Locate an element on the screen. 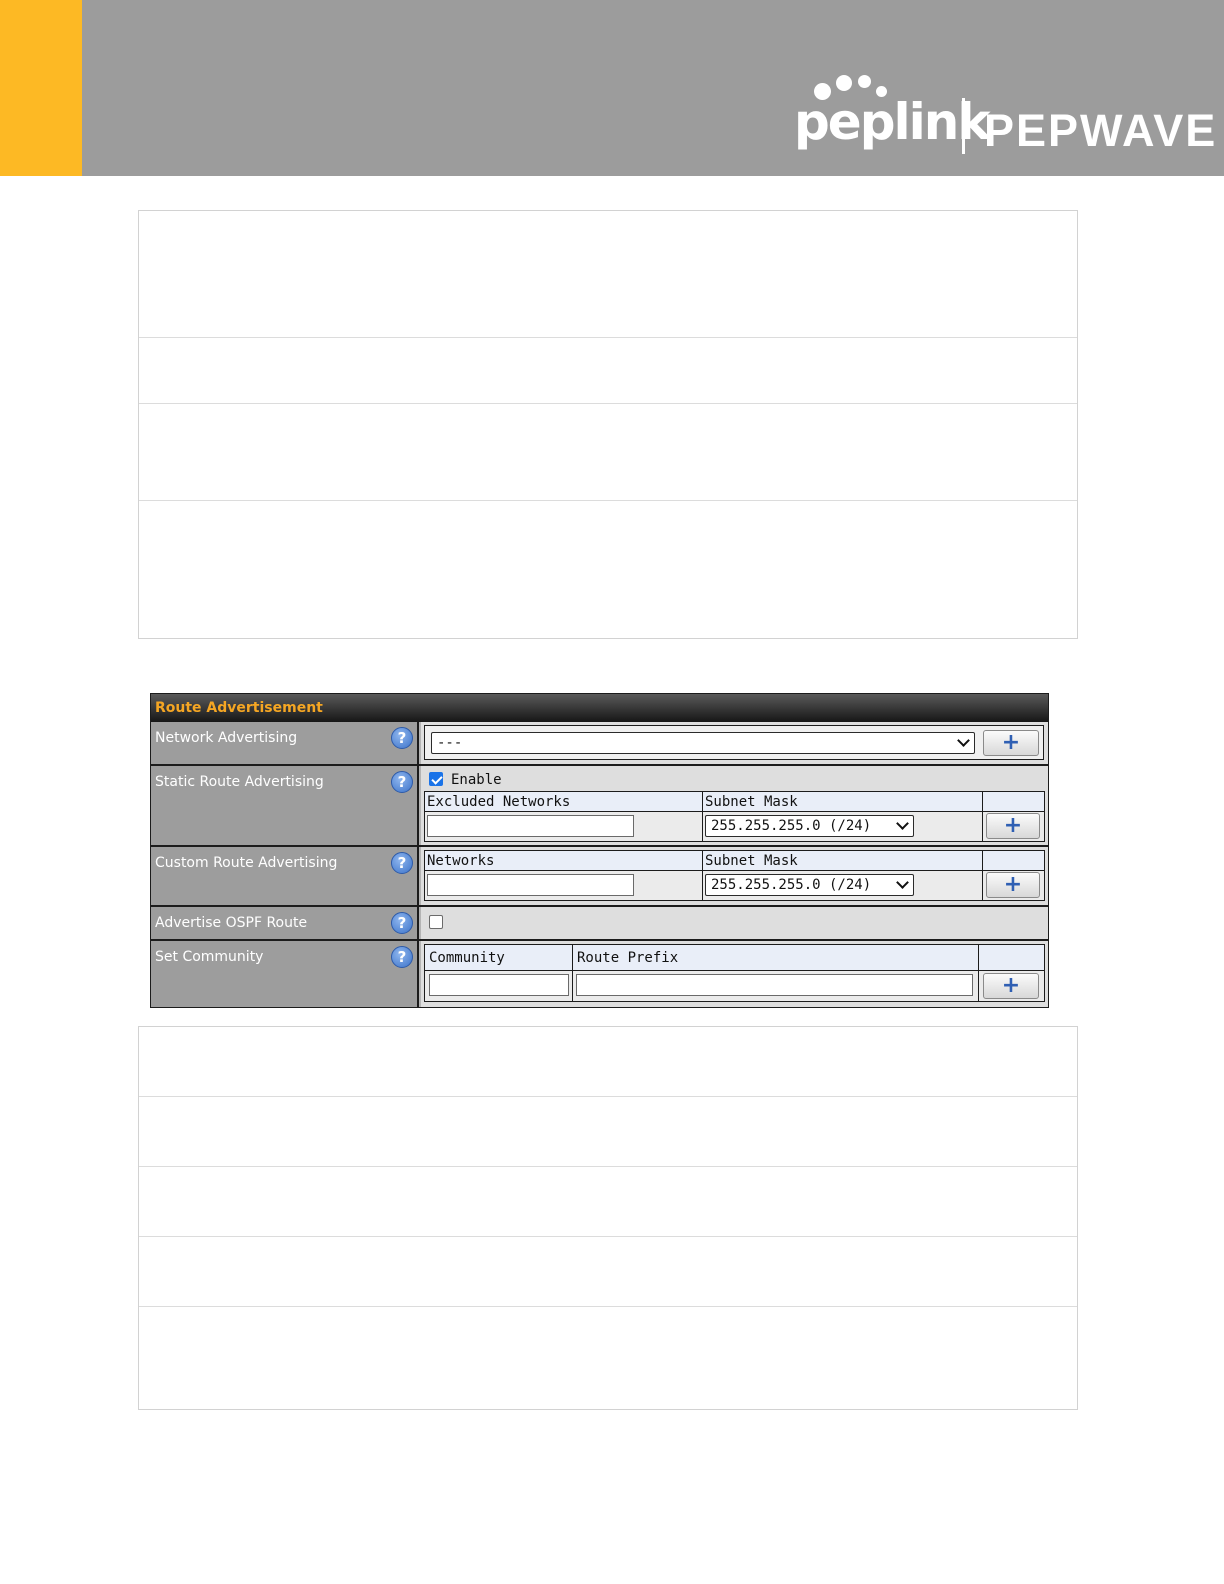  row-label-cell: Set Community ? is located at coordinates (285, 974).